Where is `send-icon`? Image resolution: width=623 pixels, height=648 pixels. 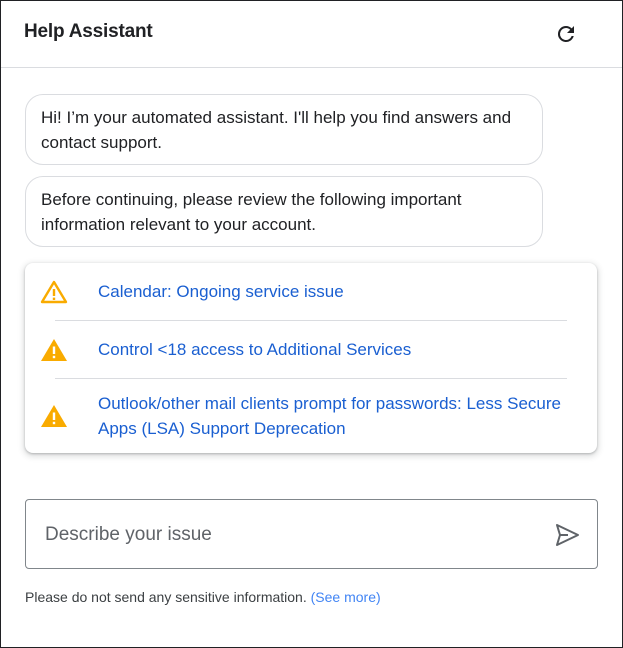
send-icon is located at coordinates (567, 535).